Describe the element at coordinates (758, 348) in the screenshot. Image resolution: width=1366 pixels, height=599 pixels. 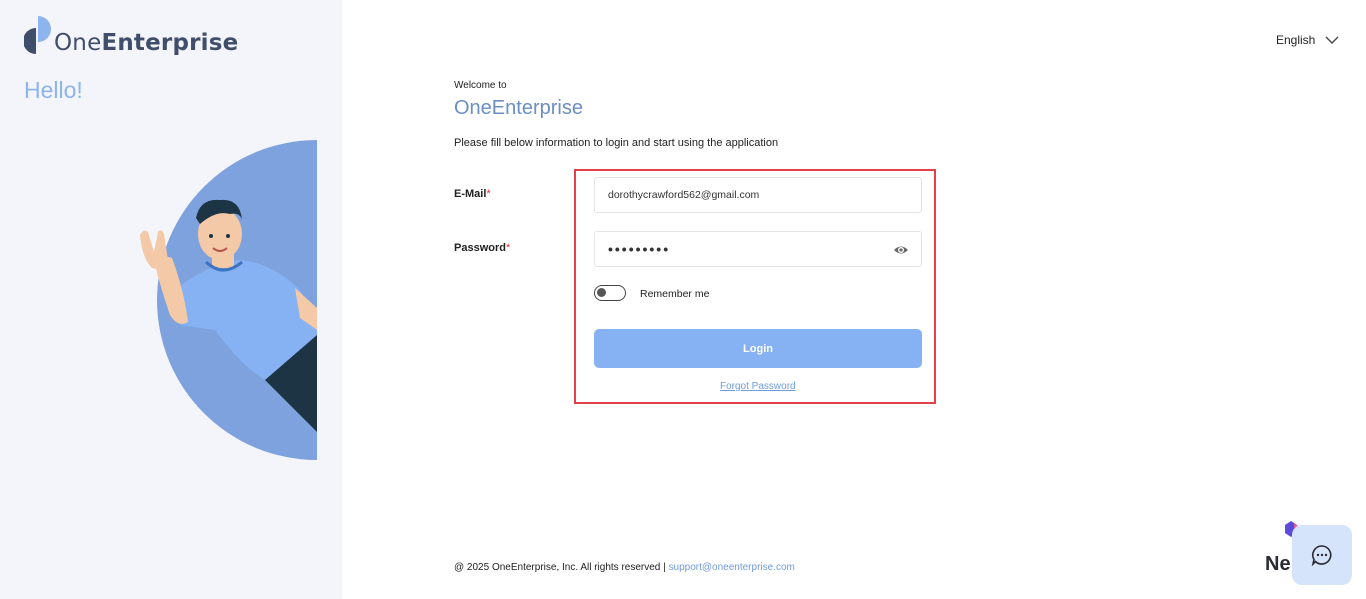
I see `login-button: Login` at that location.